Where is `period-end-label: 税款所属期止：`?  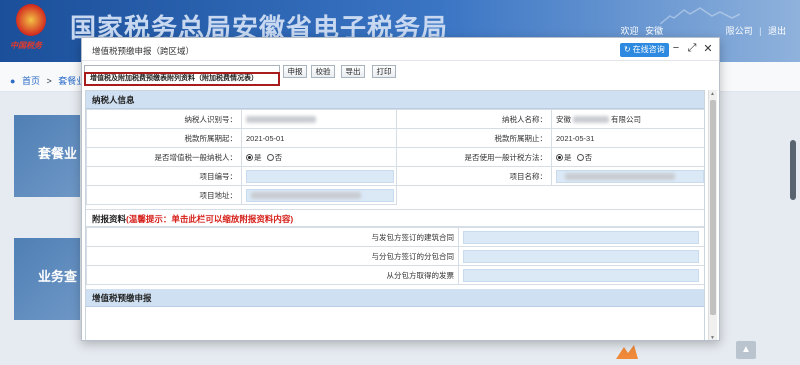
period-end-label: 税款所属期止： is located at coordinates (474, 138).